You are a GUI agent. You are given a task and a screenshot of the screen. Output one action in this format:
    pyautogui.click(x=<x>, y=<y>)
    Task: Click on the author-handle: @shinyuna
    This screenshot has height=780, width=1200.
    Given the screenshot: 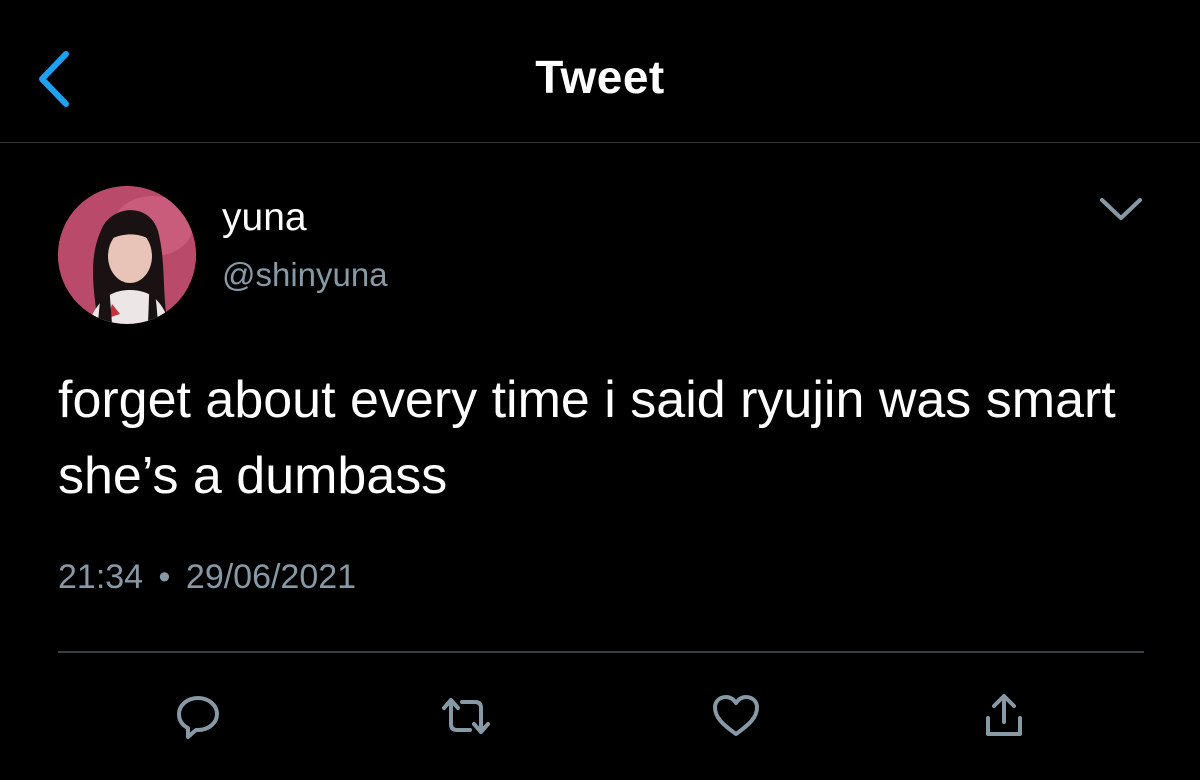 What is the action you would take?
    pyautogui.click(x=305, y=275)
    